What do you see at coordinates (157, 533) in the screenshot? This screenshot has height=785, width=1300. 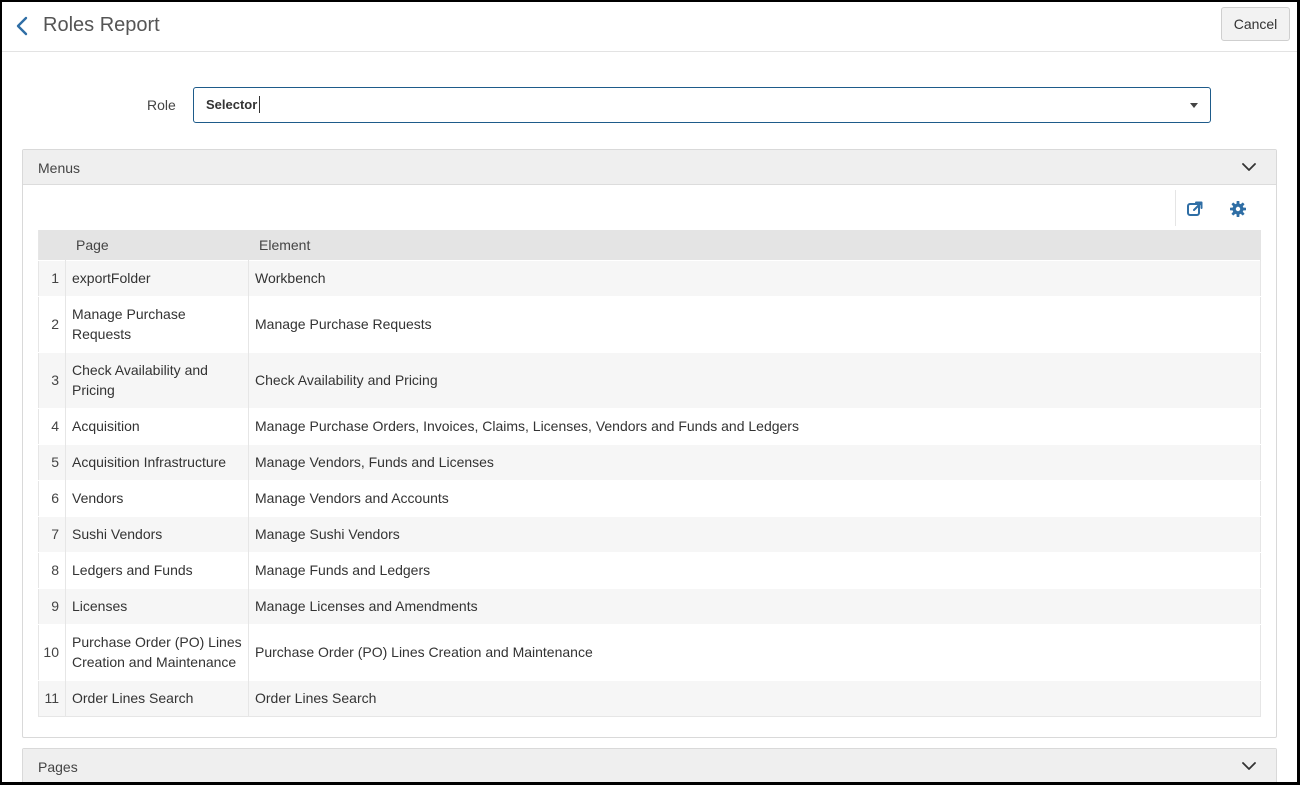 I see `row-page: Sushi Vendors` at bounding box center [157, 533].